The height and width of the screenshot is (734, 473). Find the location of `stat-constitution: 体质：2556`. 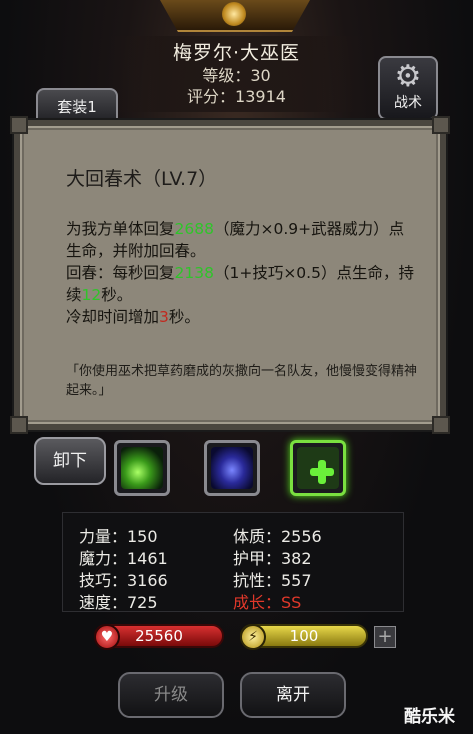

stat-constitution: 体质：2556 is located at coordinates (277, 536).